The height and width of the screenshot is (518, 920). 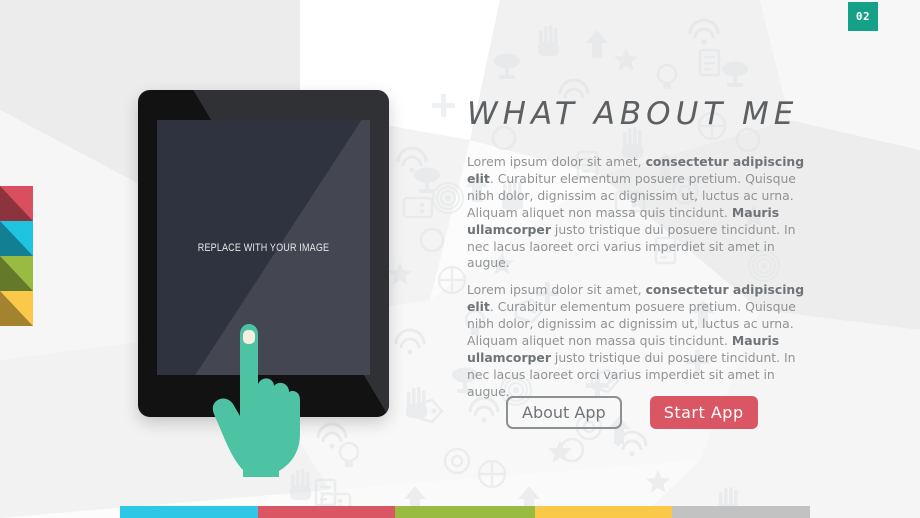 What do you see at coordinates (564, 412) in the screenshot?
I see `about-app-button: About App` at bounding box center [564, 412].